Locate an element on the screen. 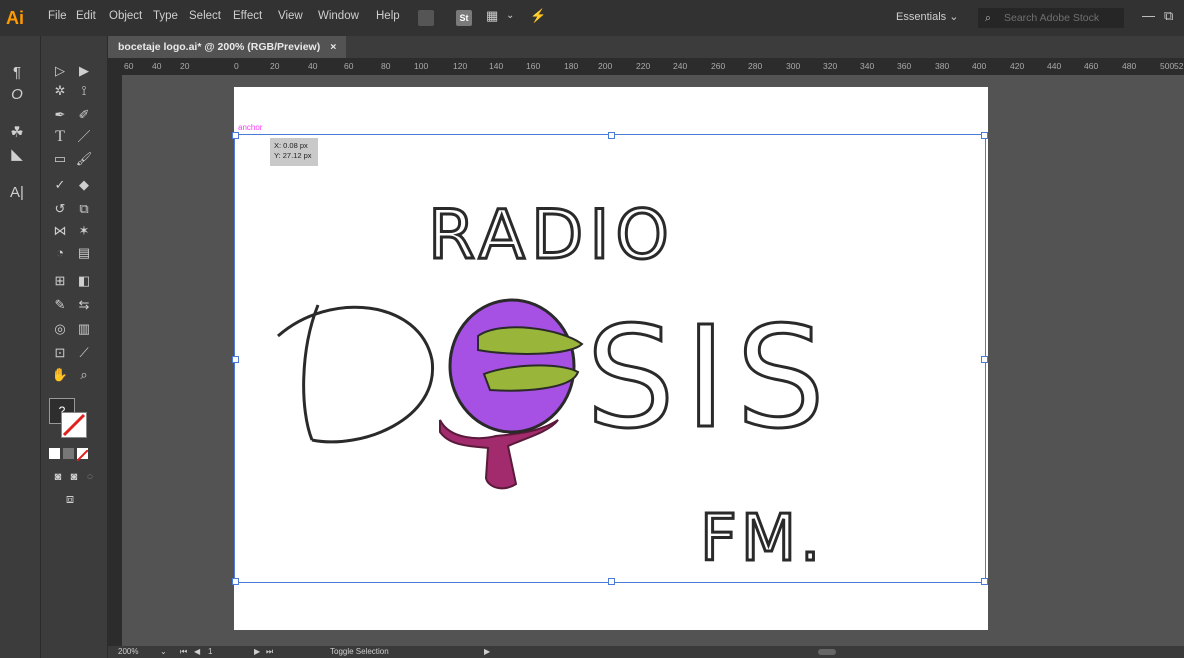 This screenshot has width=1184, height=658. zoom-level-field: 200% is located at coordinates (128, 652).